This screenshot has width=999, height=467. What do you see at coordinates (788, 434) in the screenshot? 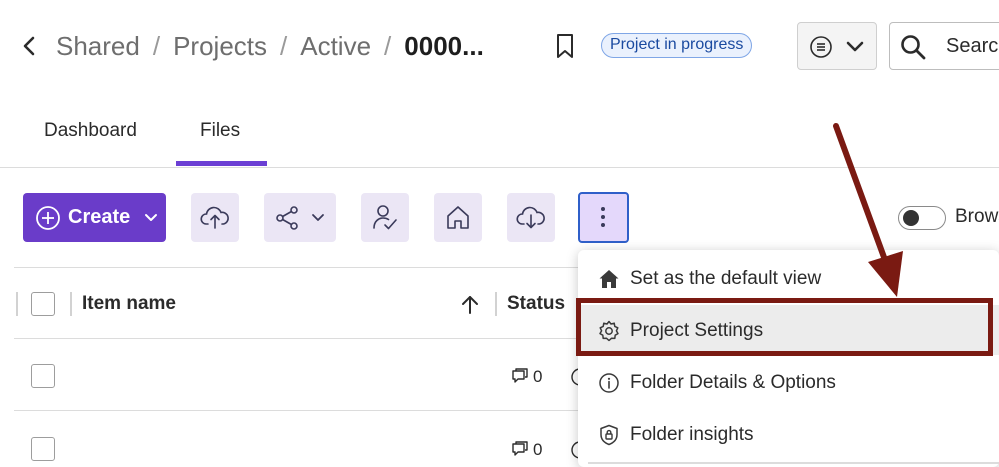
I see `menu-item-folder-insights: Folder insights` at bounding box center [788, 434].